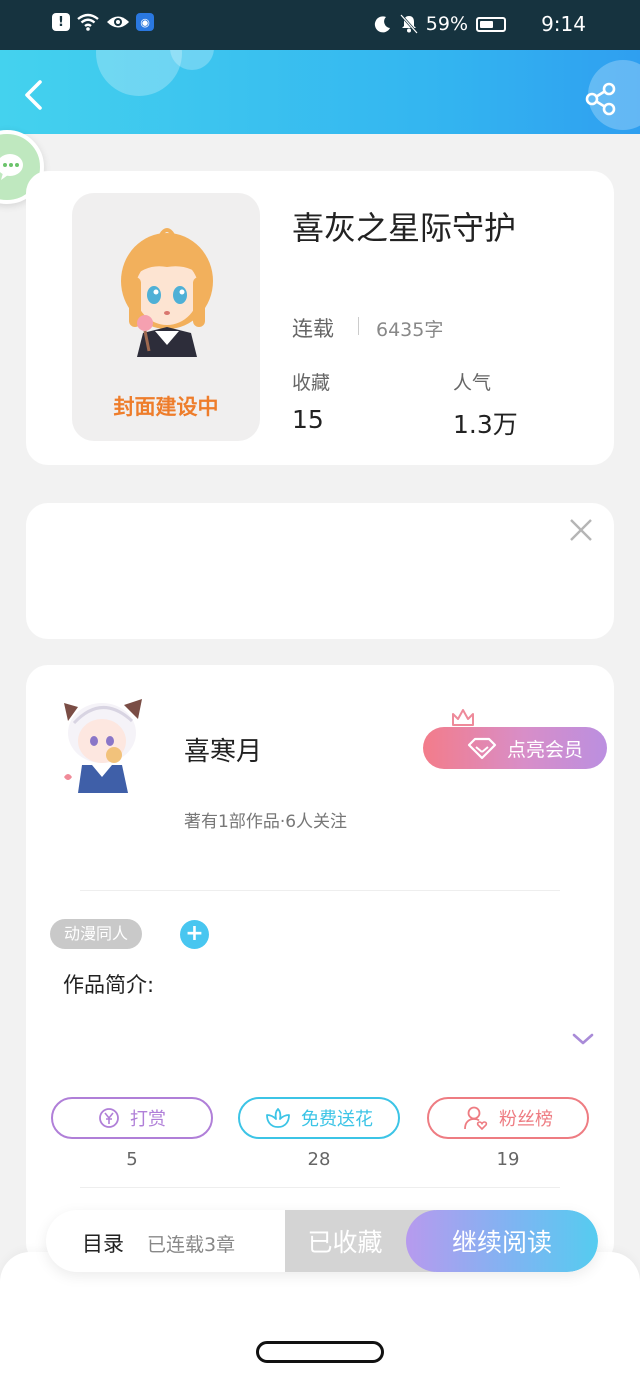  What do you see at coordinates (544, 749) in the screenshot?
I see `vip-label: 点亮会员` at bounding box center [544, 749].